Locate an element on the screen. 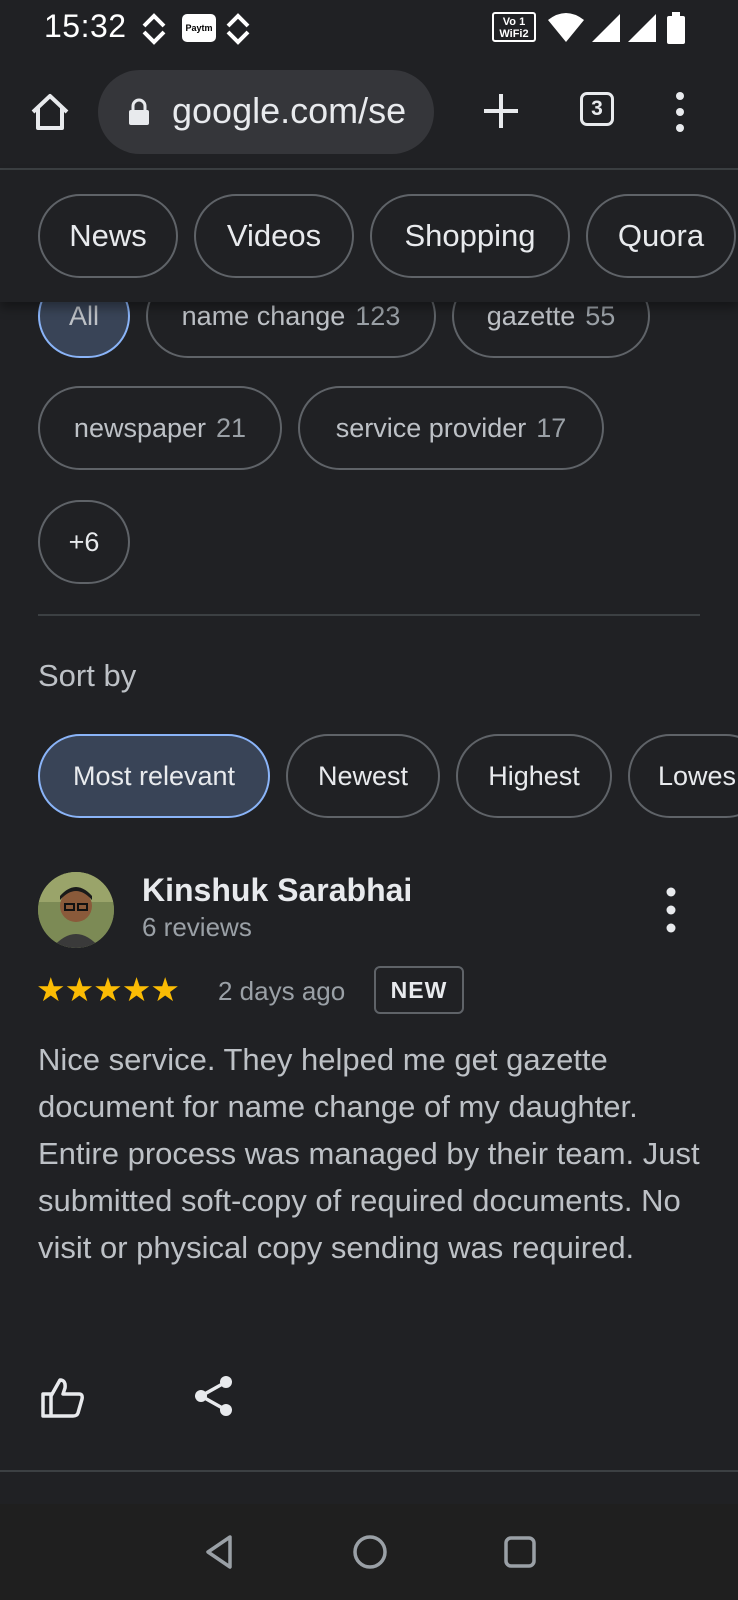 The image size is (738, 1600). volte-wifi-icon: Vo 1 WiFi2 is located at coordinates (514, 27).